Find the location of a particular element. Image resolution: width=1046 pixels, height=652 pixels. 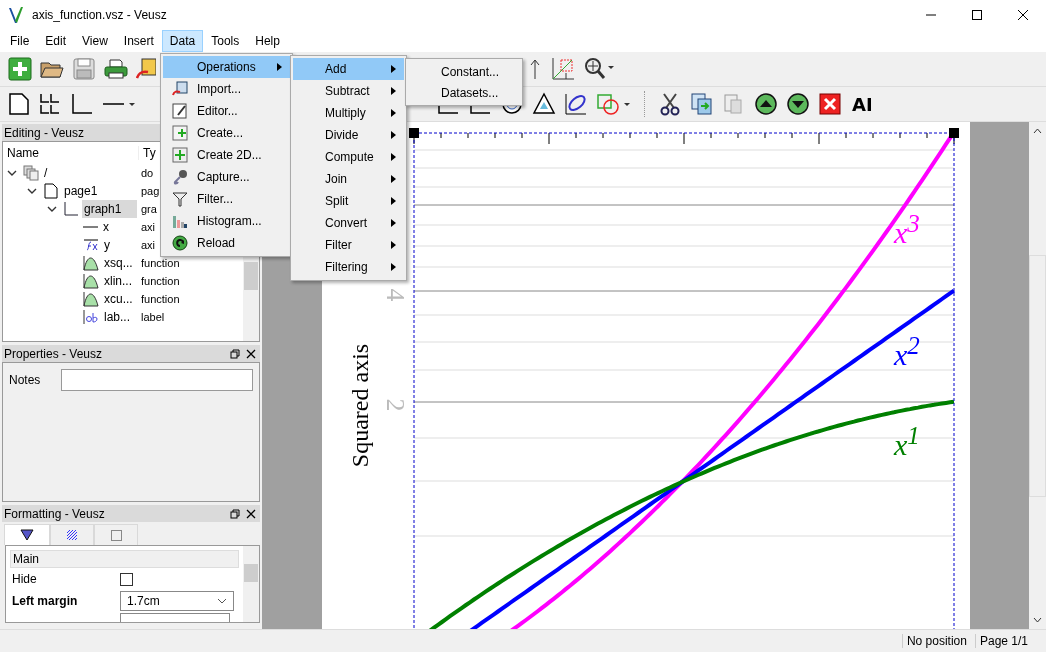

window-title: axis_function.vsz - Veusz is located at coordinates (99, 15).